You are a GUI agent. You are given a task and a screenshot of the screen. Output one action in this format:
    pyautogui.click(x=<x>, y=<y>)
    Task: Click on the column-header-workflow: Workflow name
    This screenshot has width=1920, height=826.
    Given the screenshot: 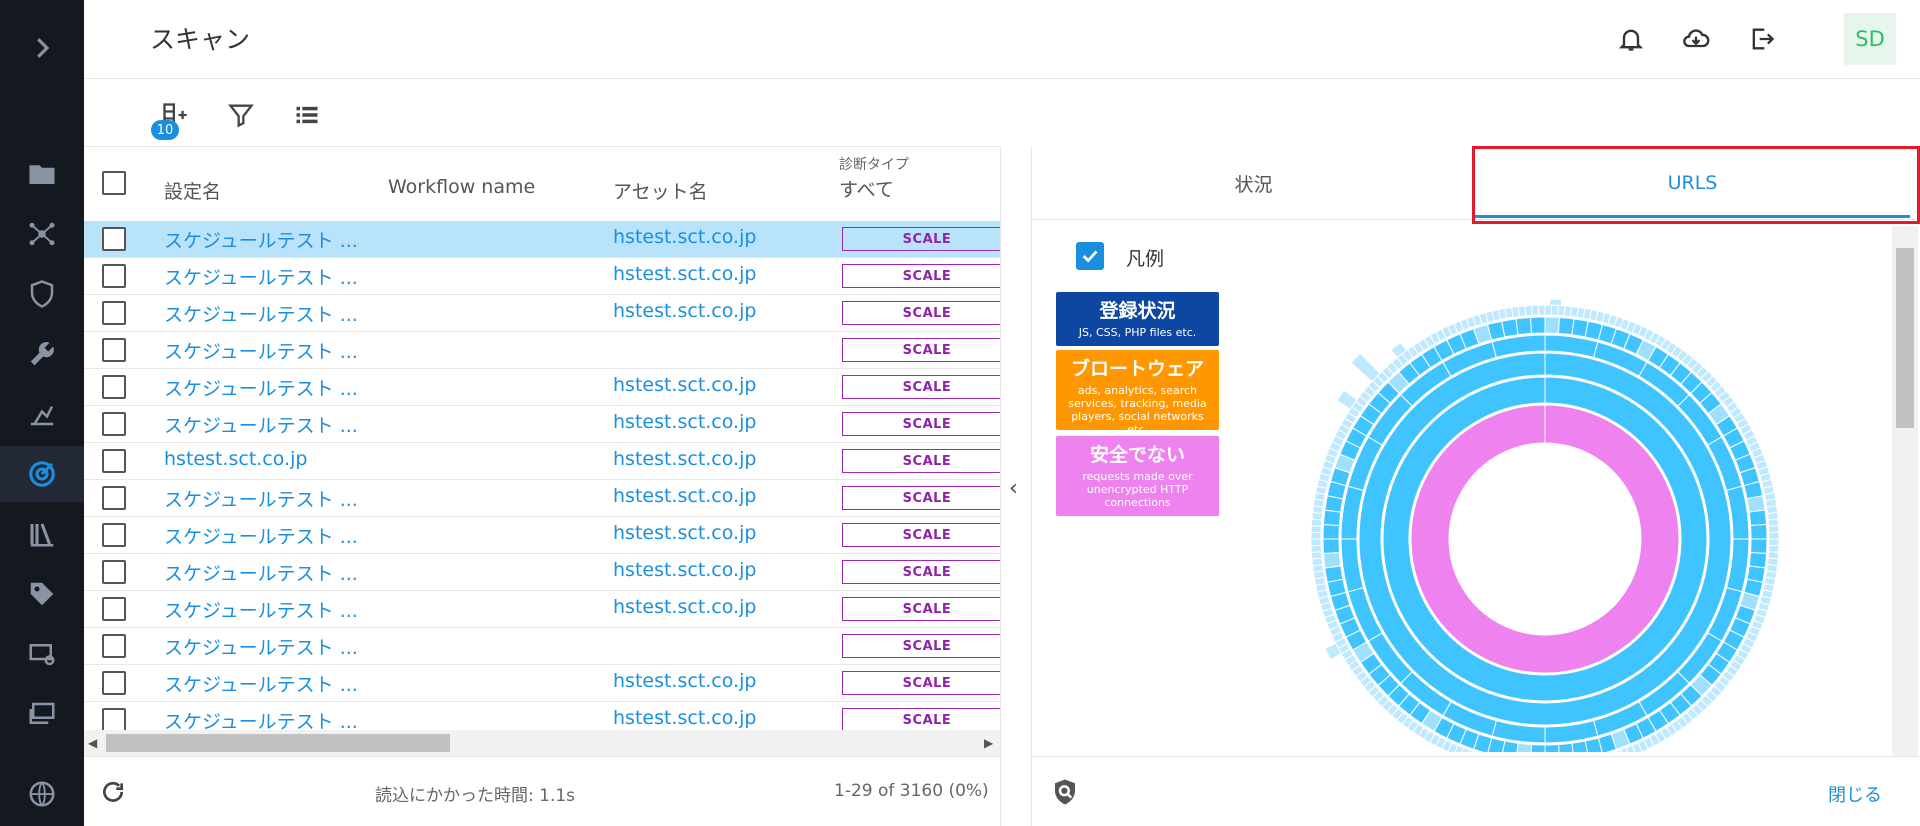 What is the action you would take?
    pyautogui.click(x=461, y=187)
    